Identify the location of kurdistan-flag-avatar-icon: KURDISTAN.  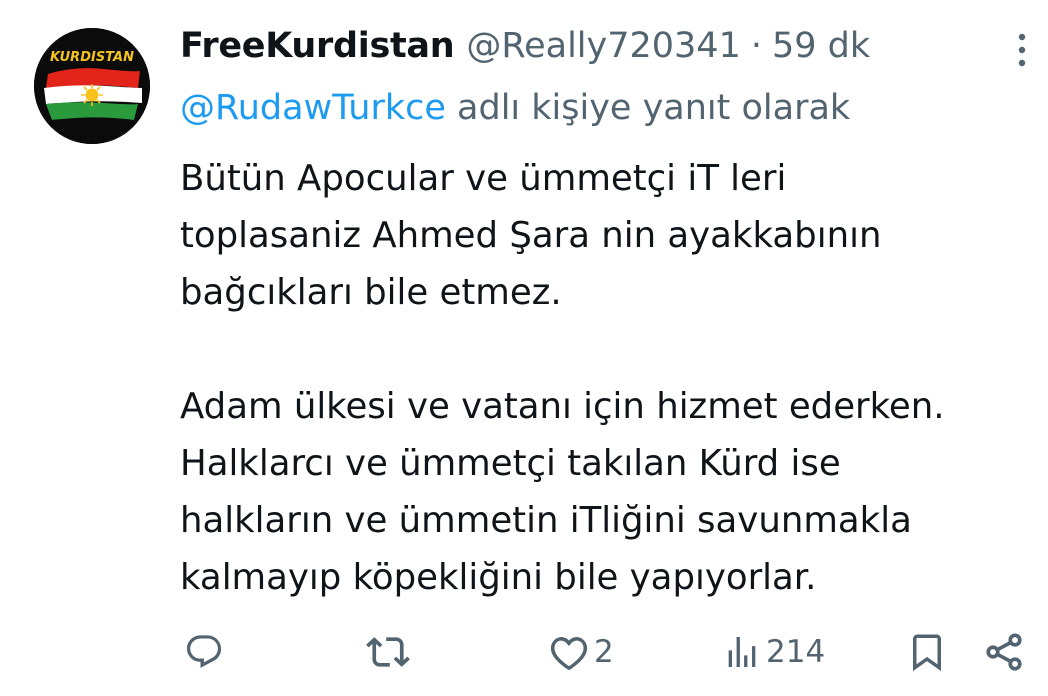
(92, 86).